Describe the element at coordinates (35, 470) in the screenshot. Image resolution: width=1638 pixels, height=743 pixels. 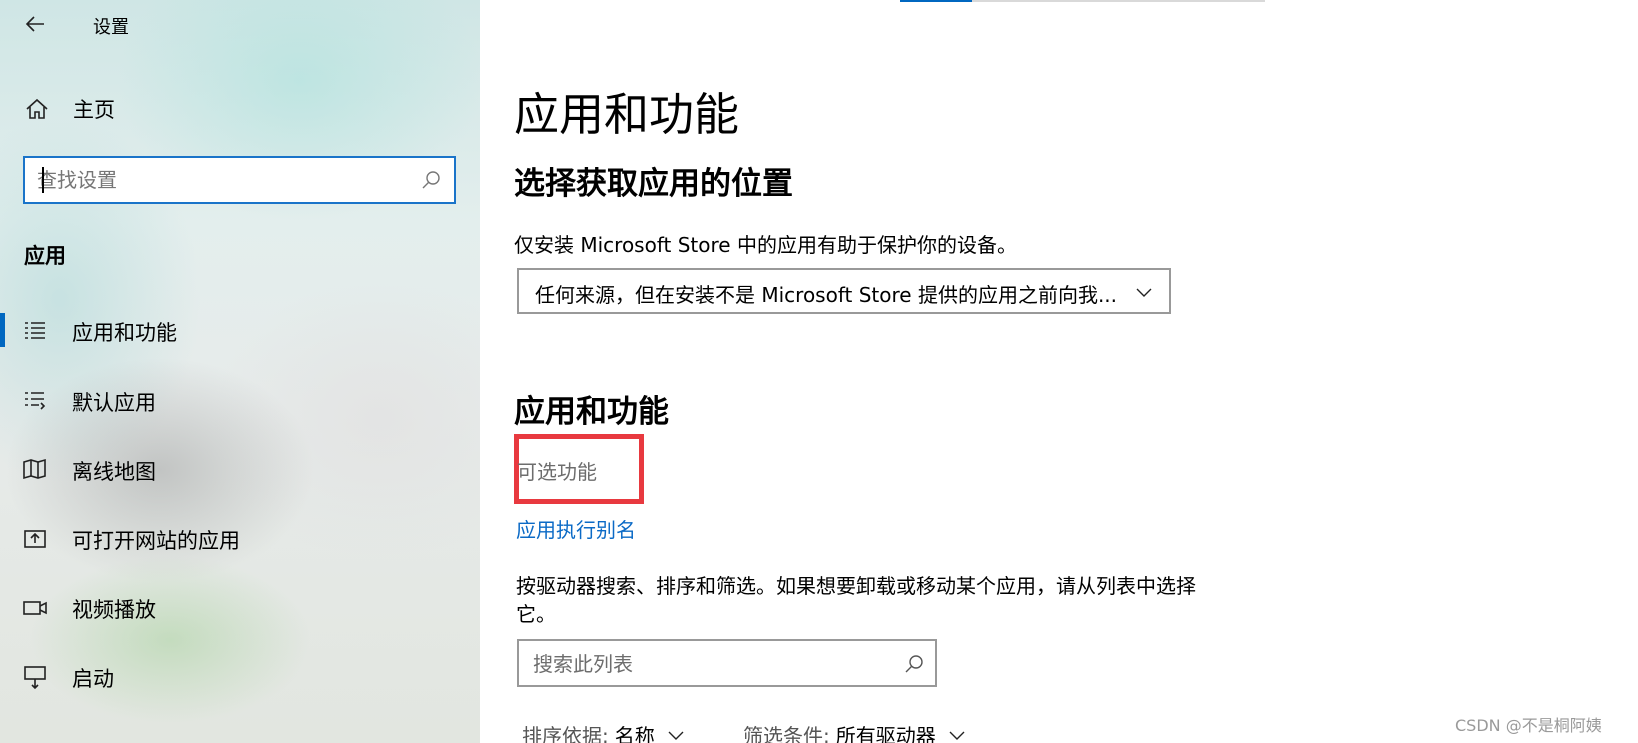
I see `map-icon` at that location.